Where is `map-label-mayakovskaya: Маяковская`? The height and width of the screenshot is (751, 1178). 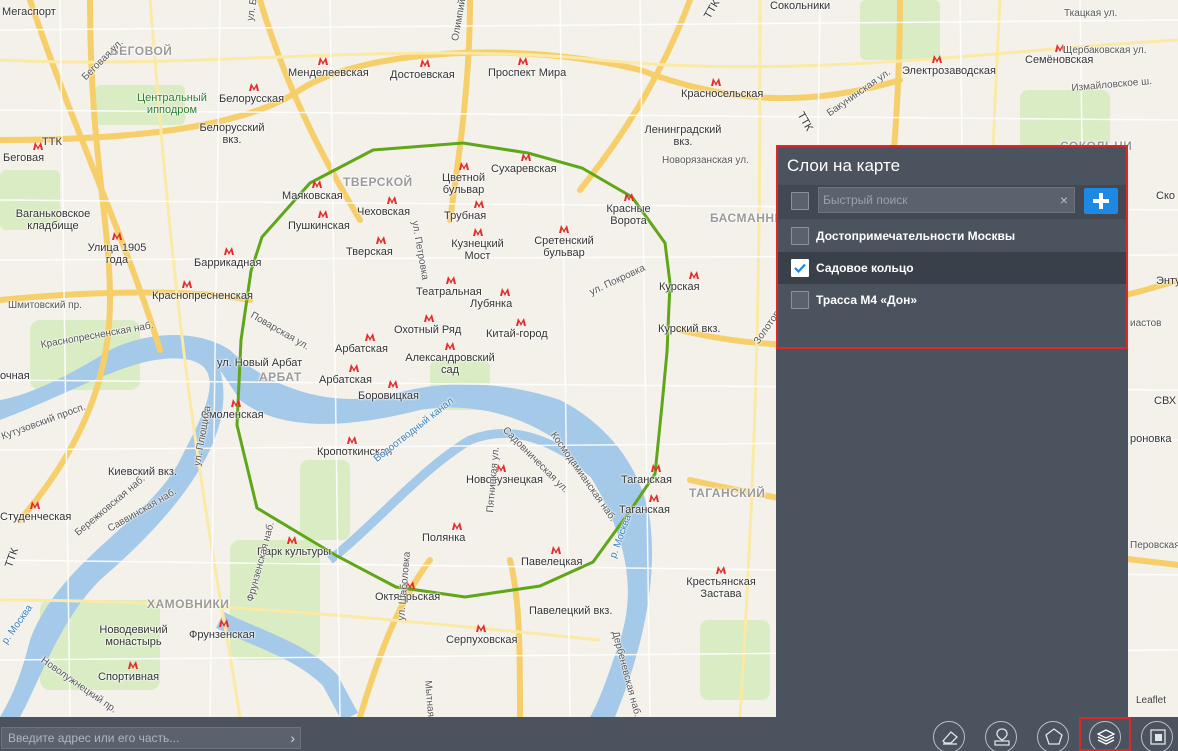 map-label-mayakovskaya: Маяковская is located at coordinates (312, 196).